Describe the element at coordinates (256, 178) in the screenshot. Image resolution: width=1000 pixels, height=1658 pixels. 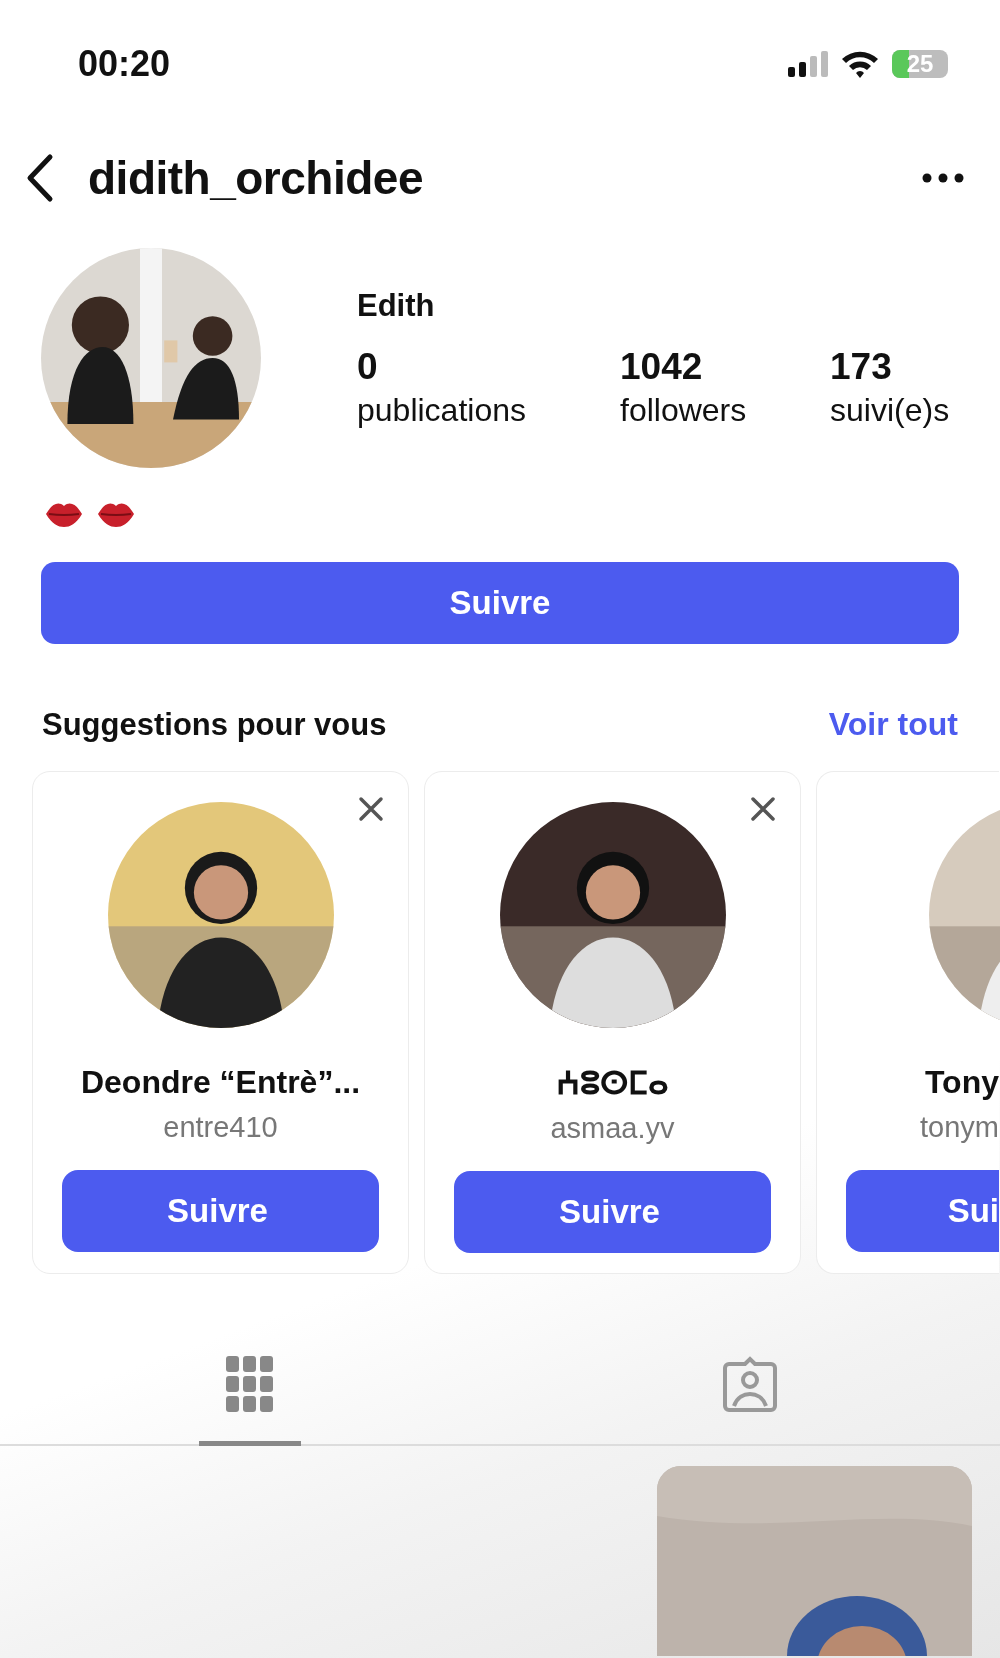
I see `profile-username: didith_orchidee` at that location.